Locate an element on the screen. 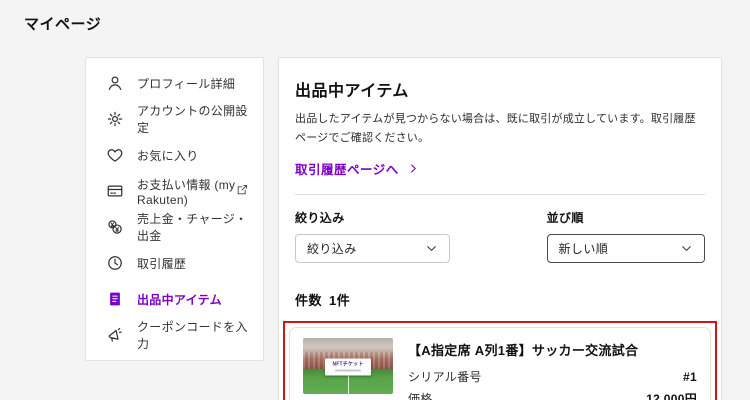 Image resolution: width=750 pixels, height=400 pixels. megaphone-icon is located at coordinates (114, 335).